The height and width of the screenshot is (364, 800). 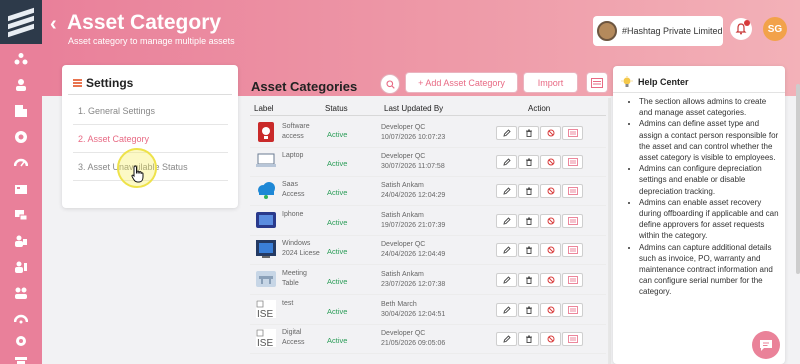 I want to click on page-title: Asset Category, so click(x=144, y=22).